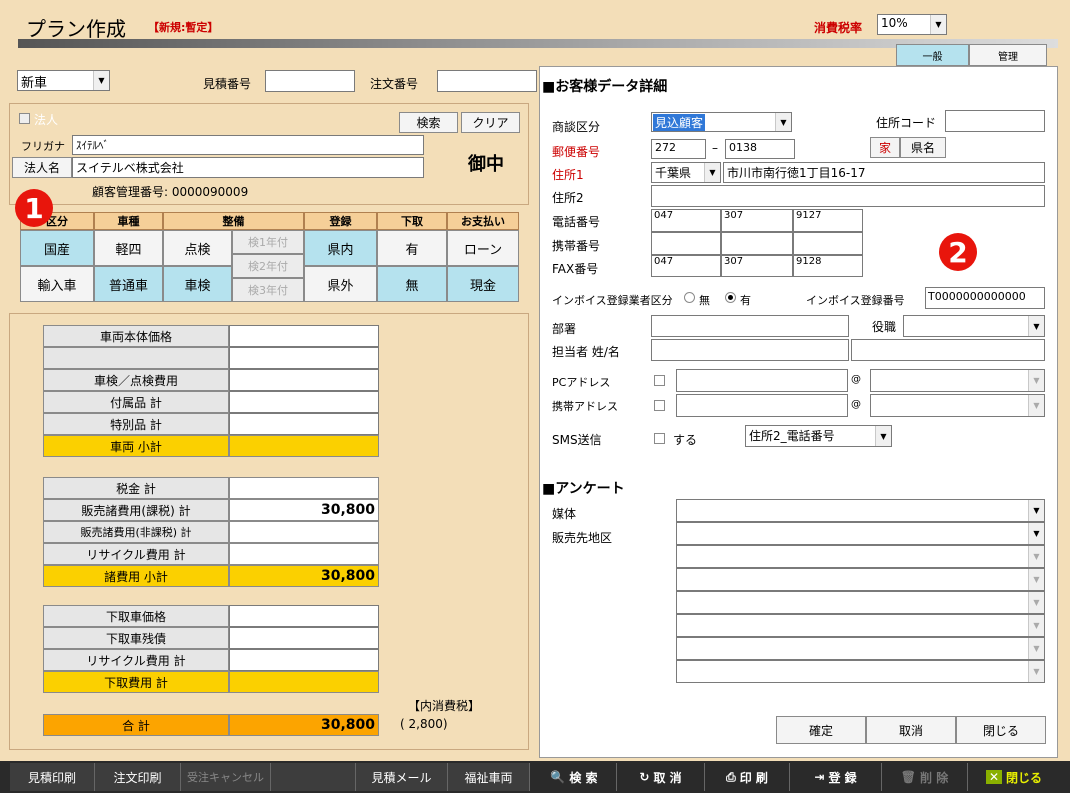 The height and width of the screenshot is (793, 1070). I want to click on tab-general: 一般, so click(932, 55).